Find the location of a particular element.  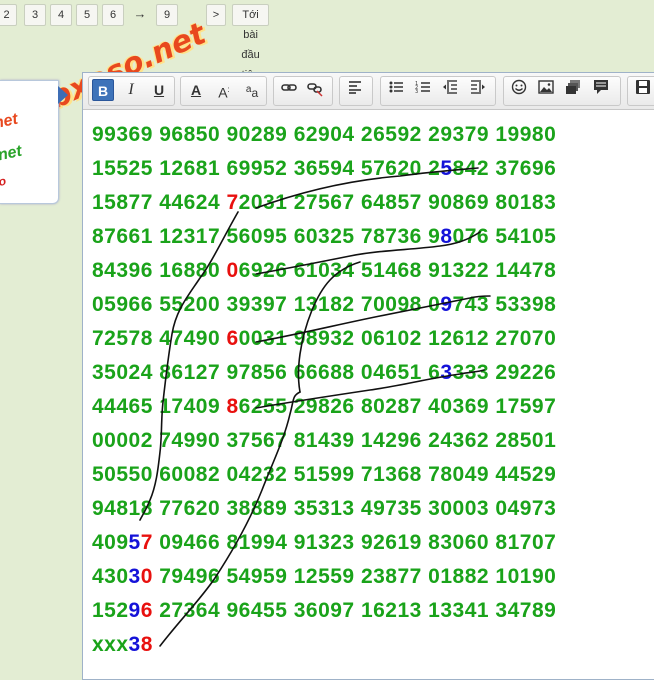

link-icon is located at coordinates (289, 90).